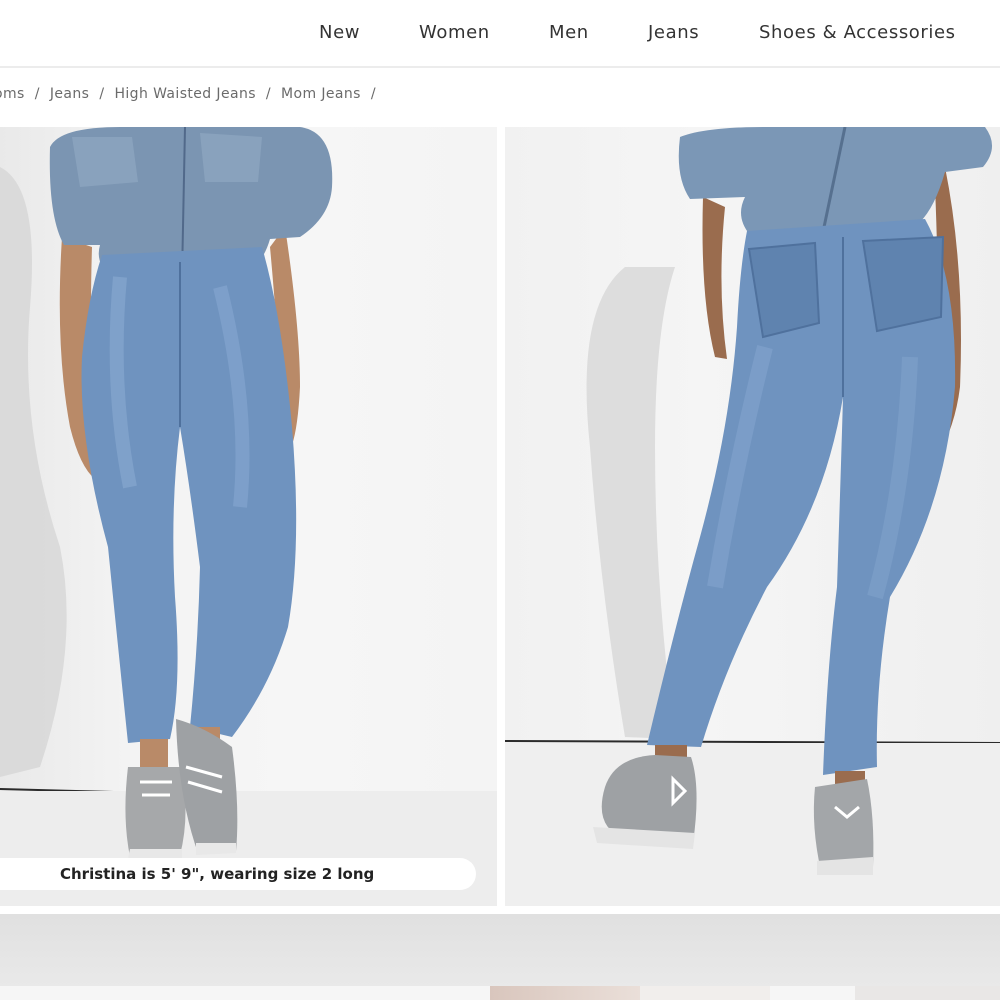 The image size is (1000, 1000). I want to click on nav-item-men: Men, so click(569, 32).